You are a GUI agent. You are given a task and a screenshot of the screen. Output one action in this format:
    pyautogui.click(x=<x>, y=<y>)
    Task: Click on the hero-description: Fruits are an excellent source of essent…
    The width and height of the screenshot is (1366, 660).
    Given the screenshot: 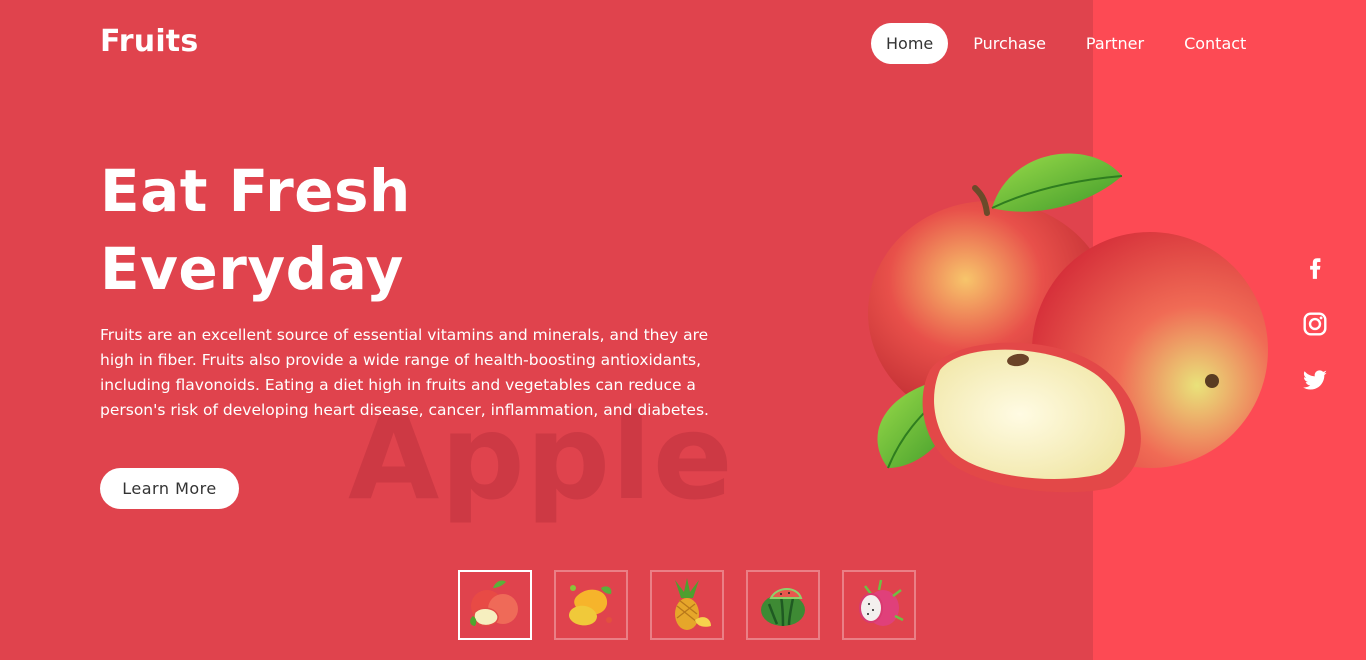 What is the action you would take?
    pyautogui.click(x=404, y=372)
    